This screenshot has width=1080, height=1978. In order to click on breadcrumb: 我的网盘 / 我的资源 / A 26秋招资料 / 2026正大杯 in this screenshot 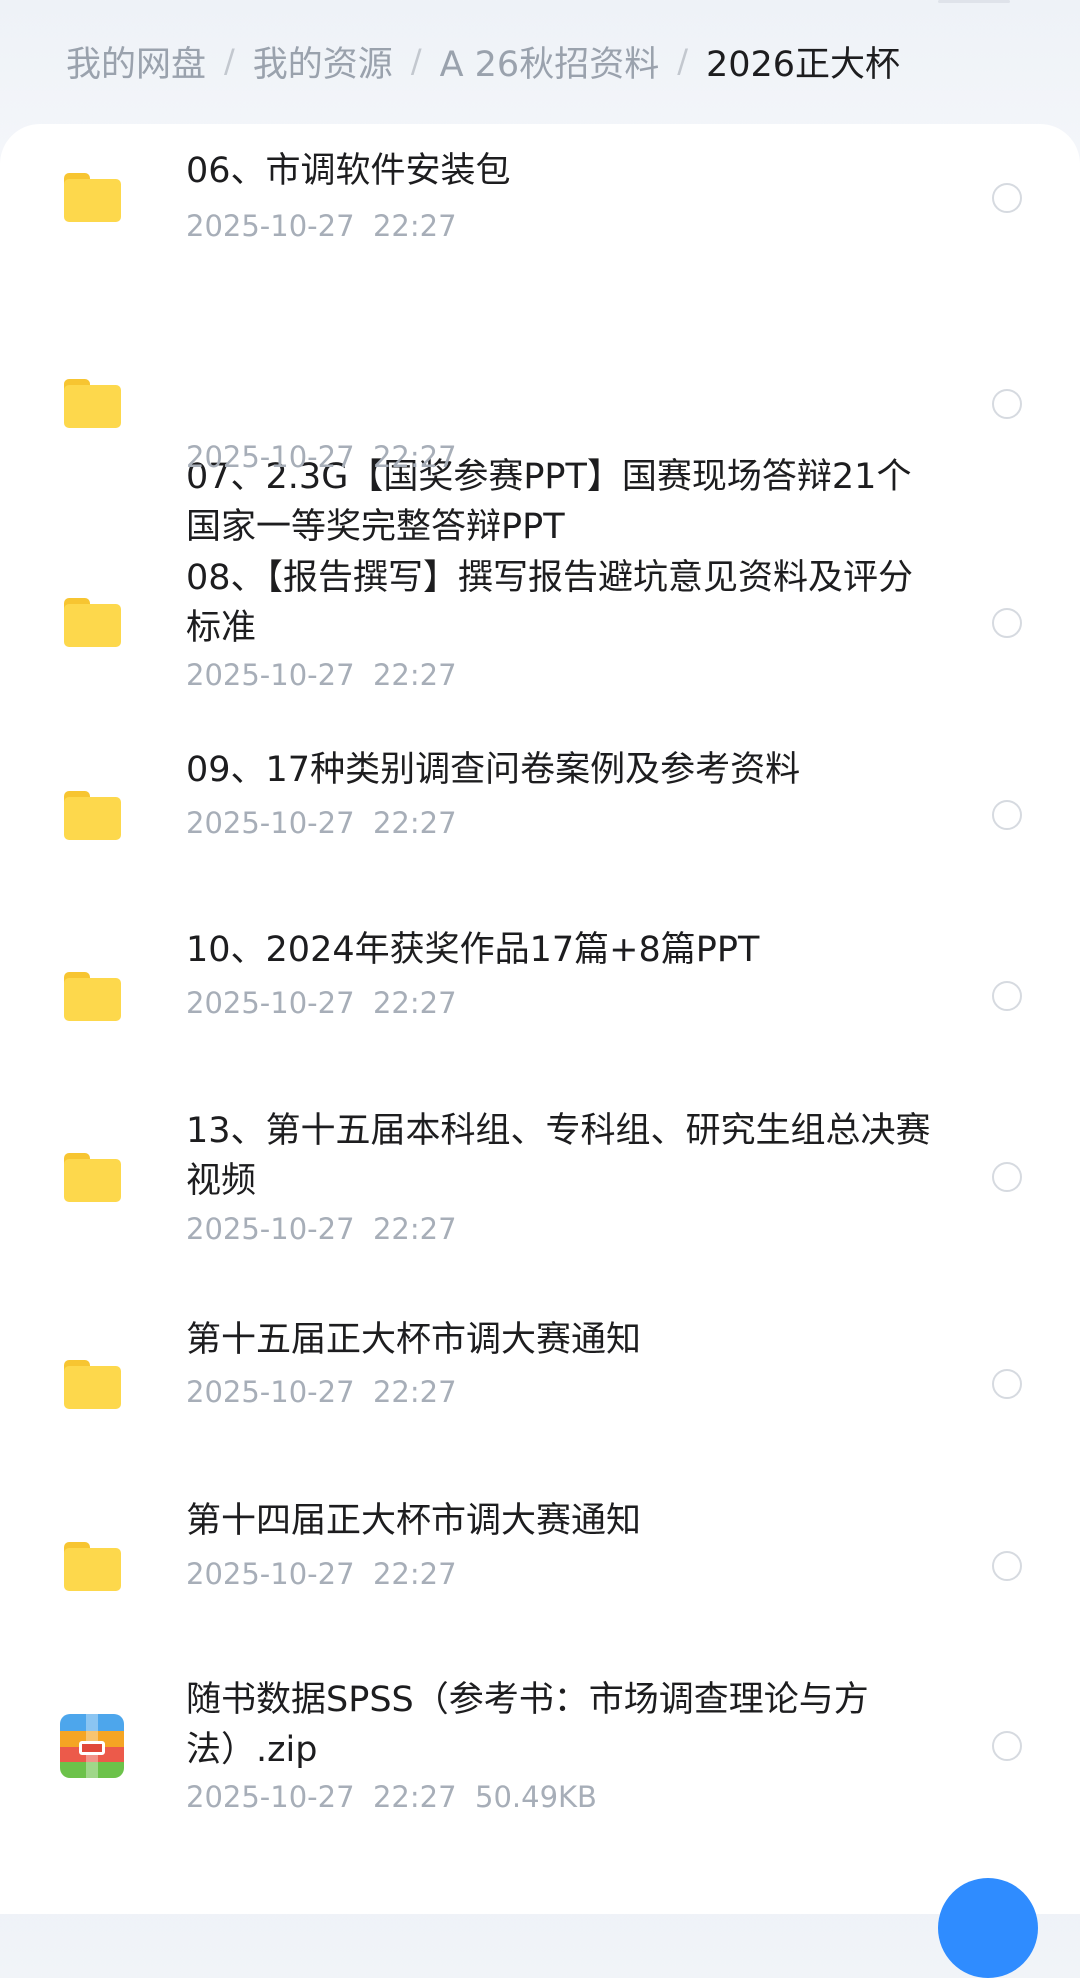, I will do `click(483, 61)`.